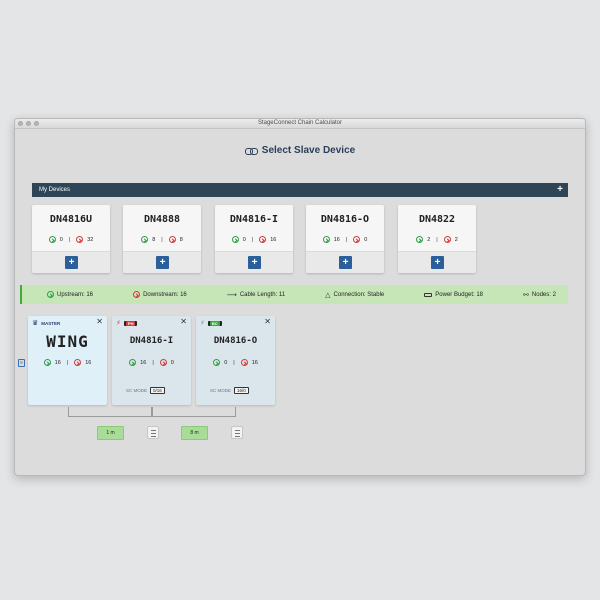 Image resolution: width=600 pixels, height=600 pixels. Describe the element at coordinates (157, 390) in the screenshot. I see `sc-mode-select: 0/16` at that location.